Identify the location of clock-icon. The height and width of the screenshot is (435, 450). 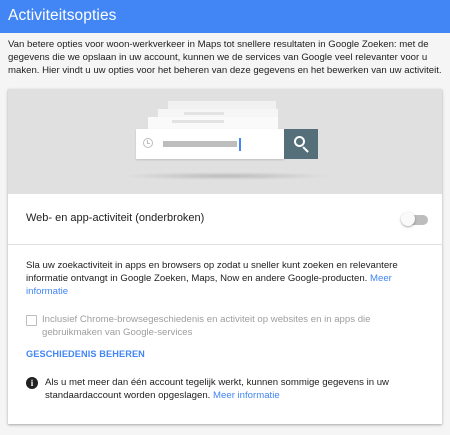
(148, 143).